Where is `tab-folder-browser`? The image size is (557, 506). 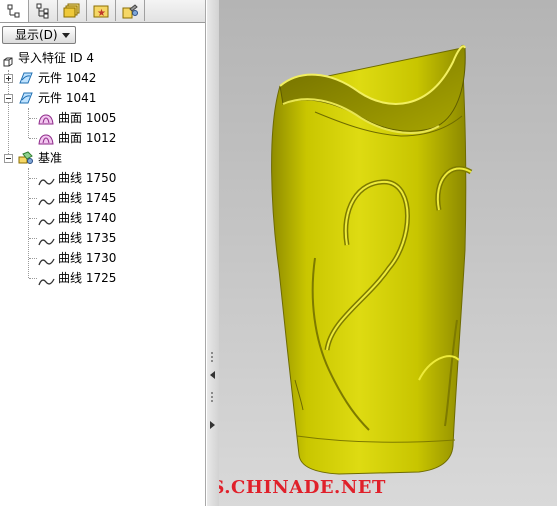 tab-folder-browser is located at coordinates (72, 10).